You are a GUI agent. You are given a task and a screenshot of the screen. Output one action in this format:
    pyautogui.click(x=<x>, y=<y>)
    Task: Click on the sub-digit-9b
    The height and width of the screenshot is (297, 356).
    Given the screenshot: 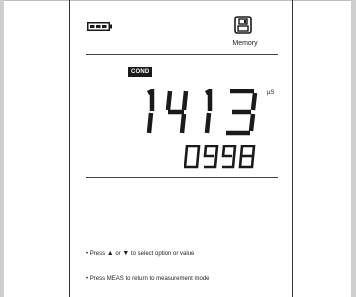 What is the action you would take?
    pyautogui.click(x=229, y=157)
    